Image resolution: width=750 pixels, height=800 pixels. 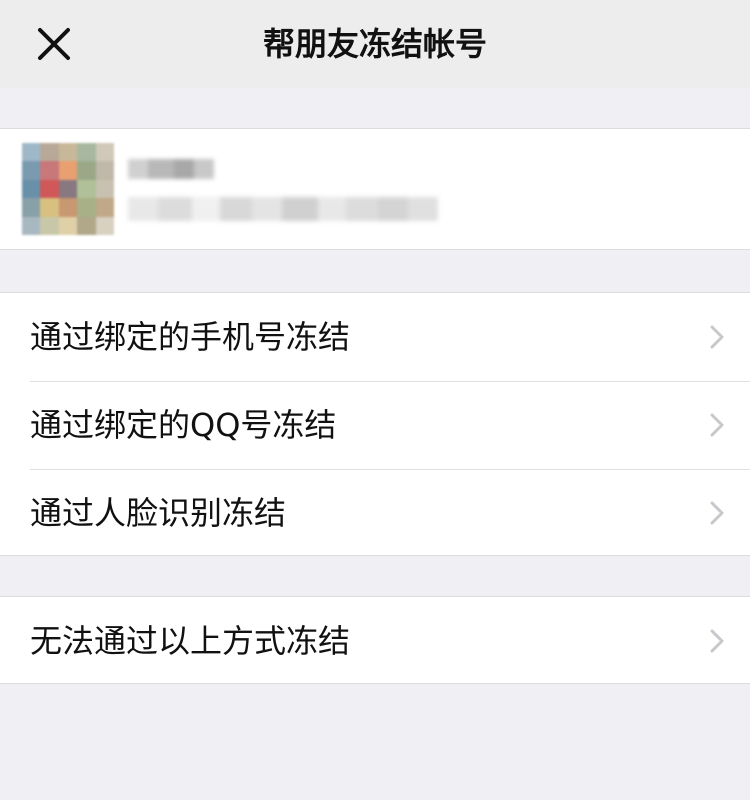 I want to click on option-cannot-freeze: 无法通过以上方式冻结, so click(x=375, y=641).